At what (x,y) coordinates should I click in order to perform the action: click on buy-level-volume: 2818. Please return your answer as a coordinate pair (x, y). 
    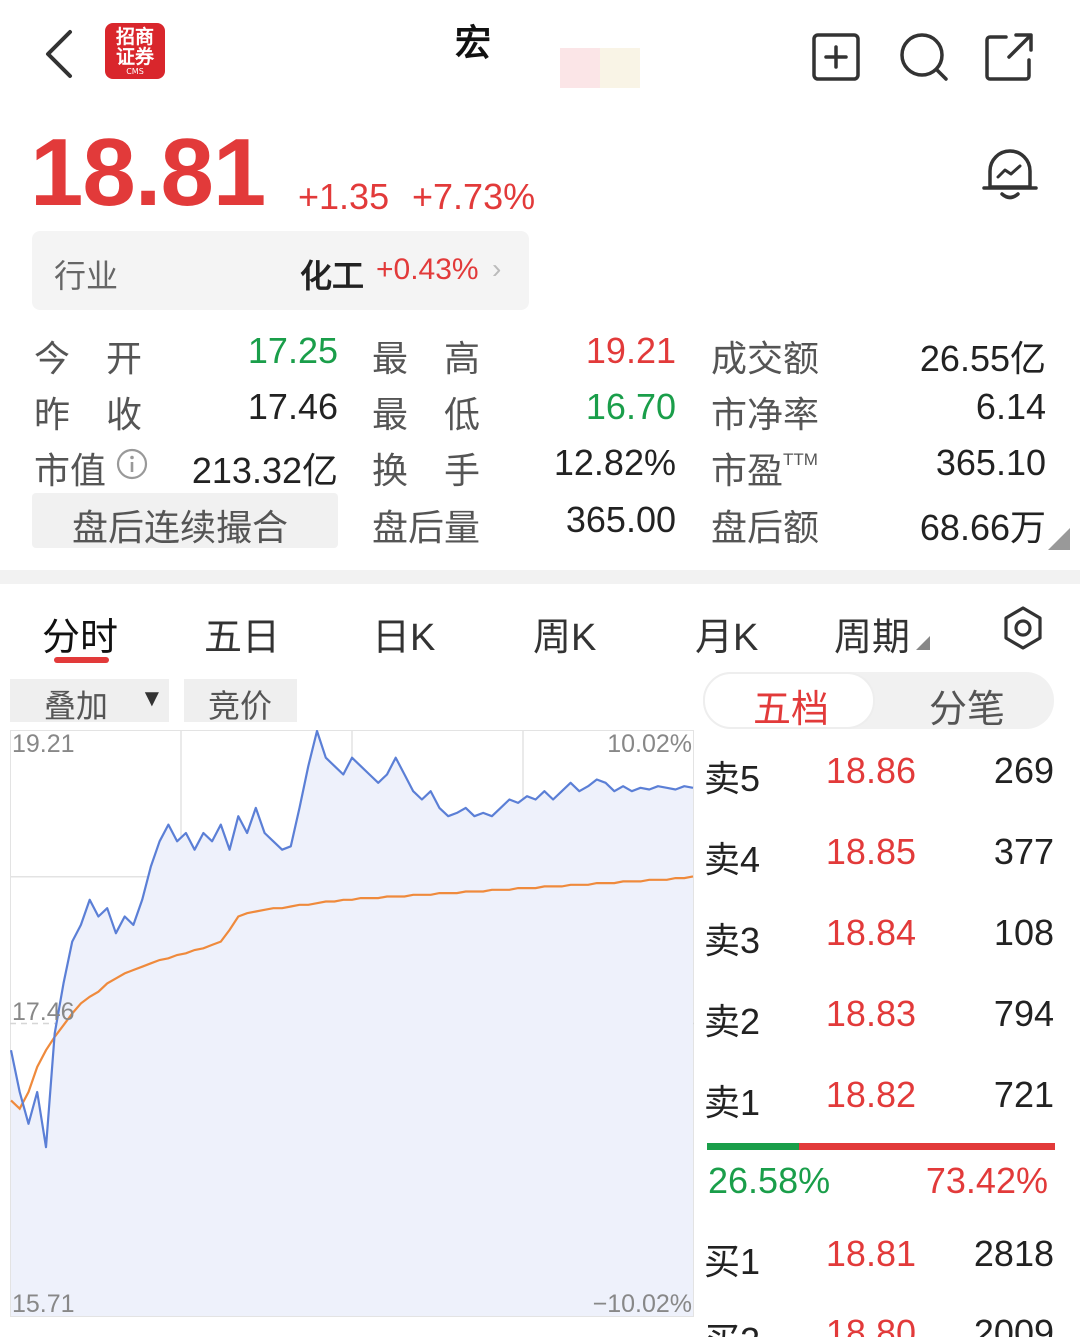
    Looking at the image, I should click on (1013, 1253).